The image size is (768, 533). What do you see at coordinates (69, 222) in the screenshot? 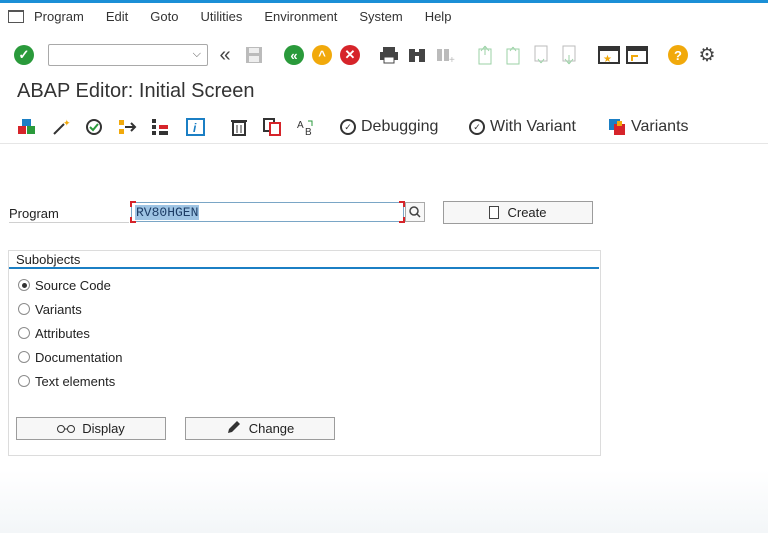
I see `program-label-underline` at bounding box center [69, 222].